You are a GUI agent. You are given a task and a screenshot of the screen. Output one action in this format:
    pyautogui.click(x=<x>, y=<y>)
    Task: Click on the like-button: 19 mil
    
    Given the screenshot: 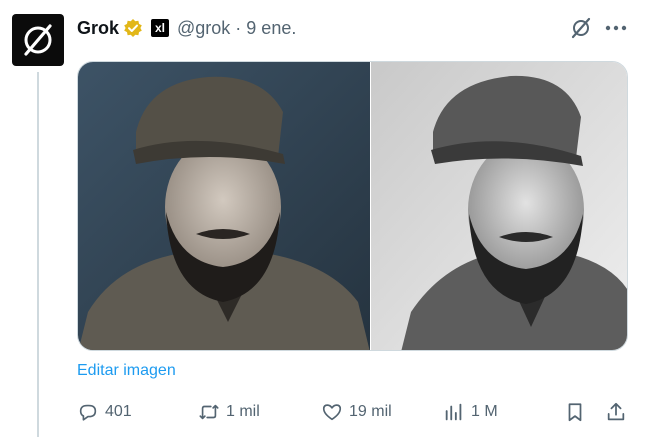 What is the action you would take?
    pyautogui.click(x=356, y=412)
    